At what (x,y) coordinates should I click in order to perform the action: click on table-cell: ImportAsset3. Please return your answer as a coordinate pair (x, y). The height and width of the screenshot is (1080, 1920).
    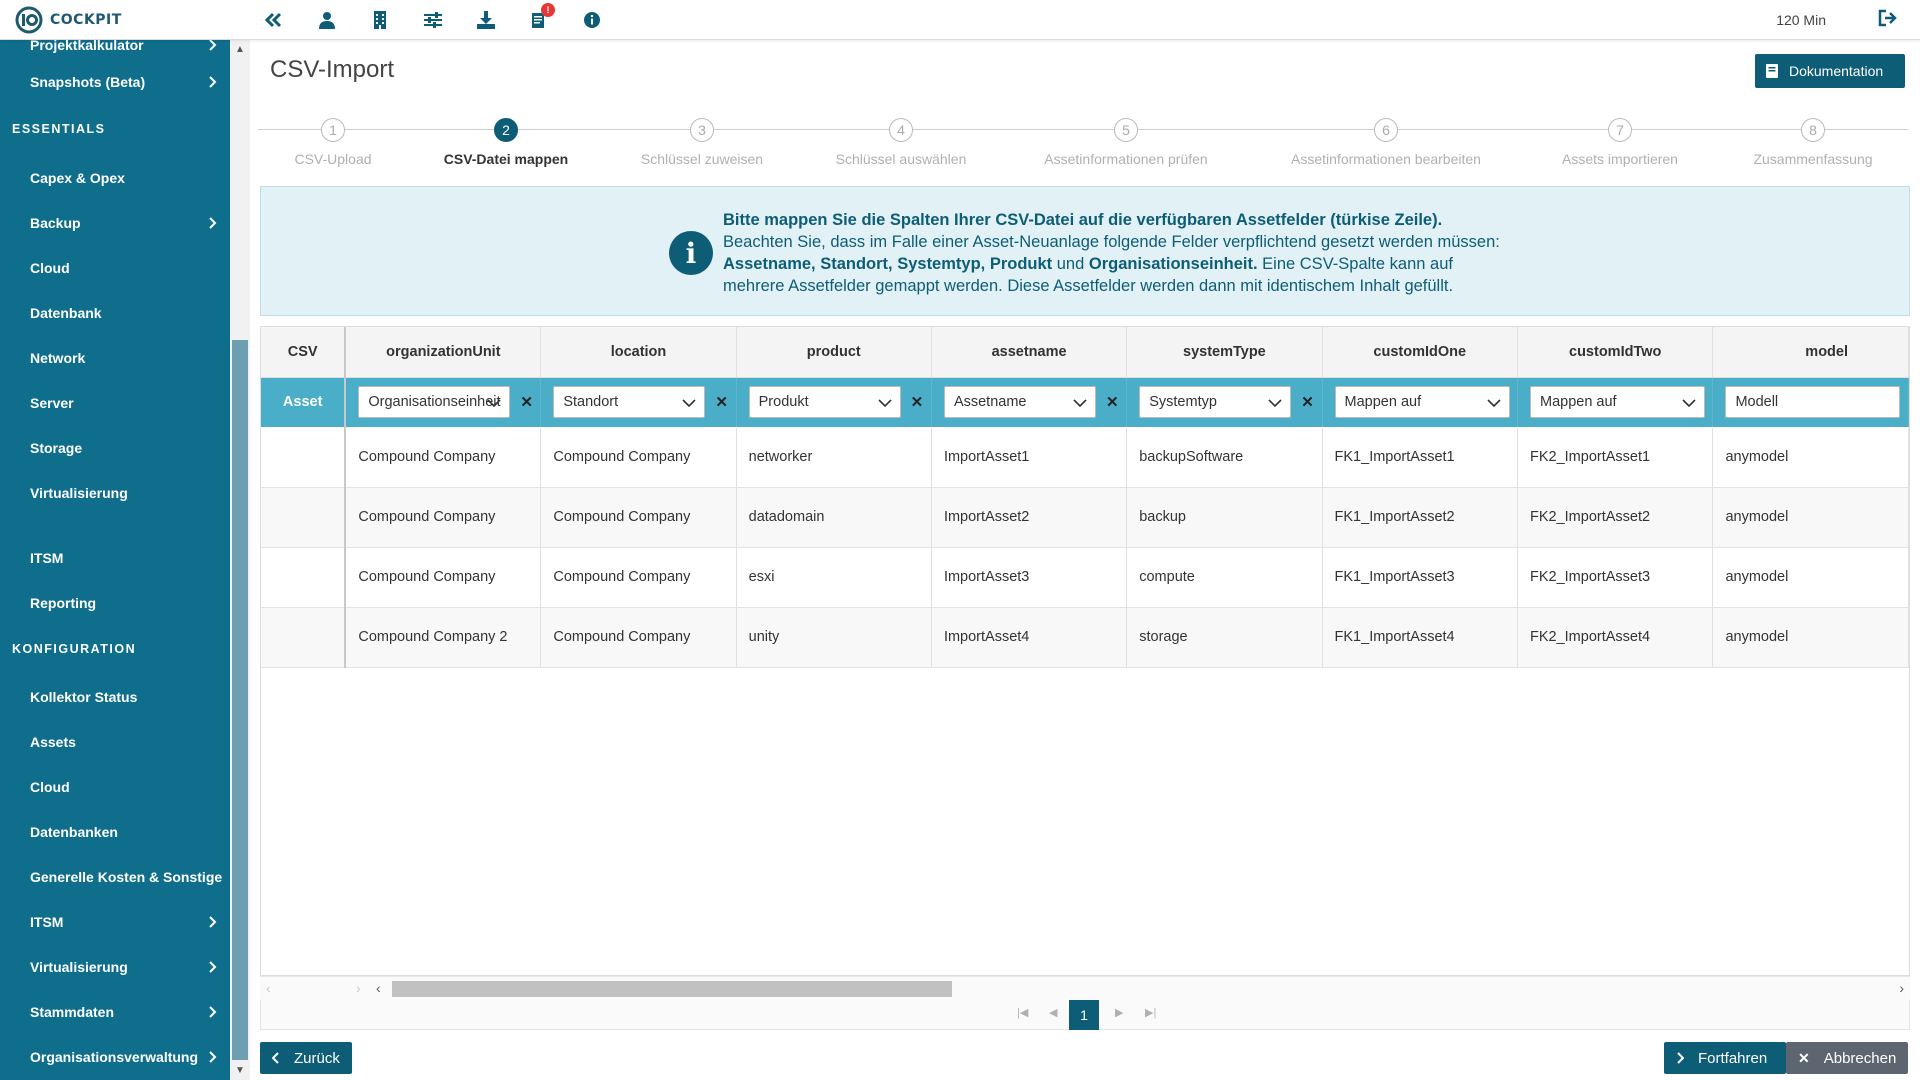
    Looking at the image, I should click on (1029, 577).